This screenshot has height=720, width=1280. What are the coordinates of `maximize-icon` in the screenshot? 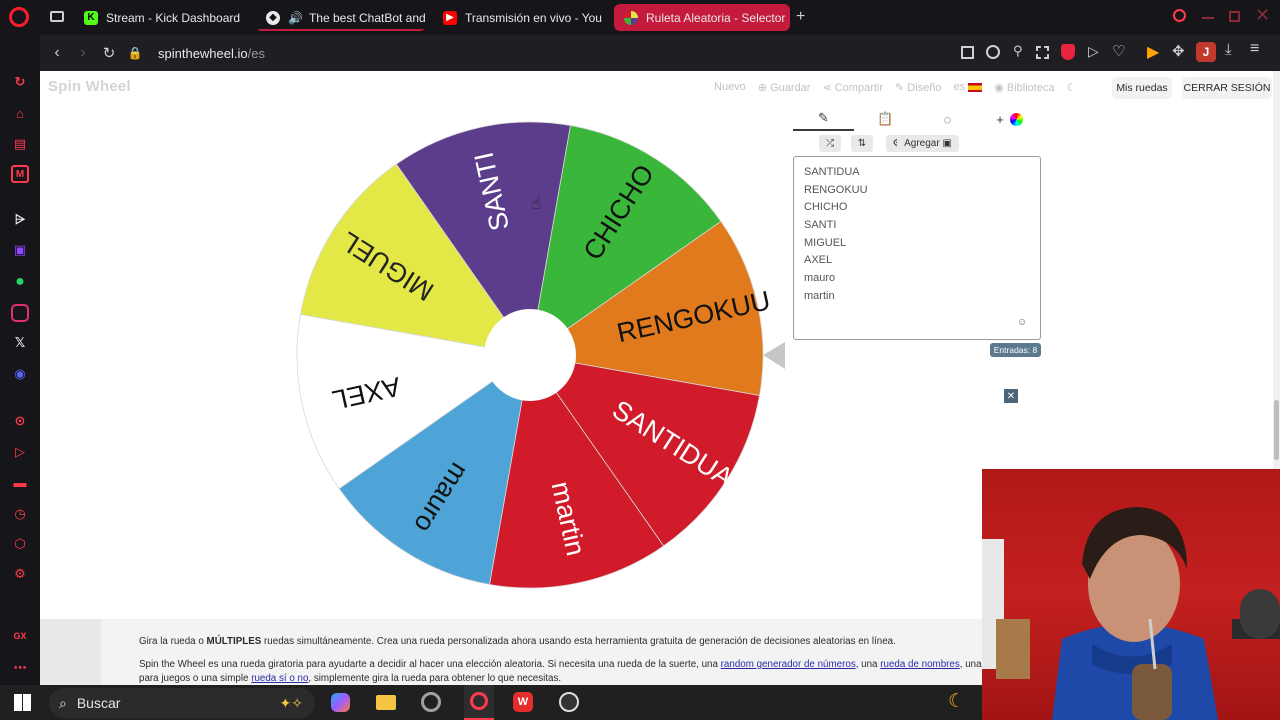 It's located at (1234, 16).